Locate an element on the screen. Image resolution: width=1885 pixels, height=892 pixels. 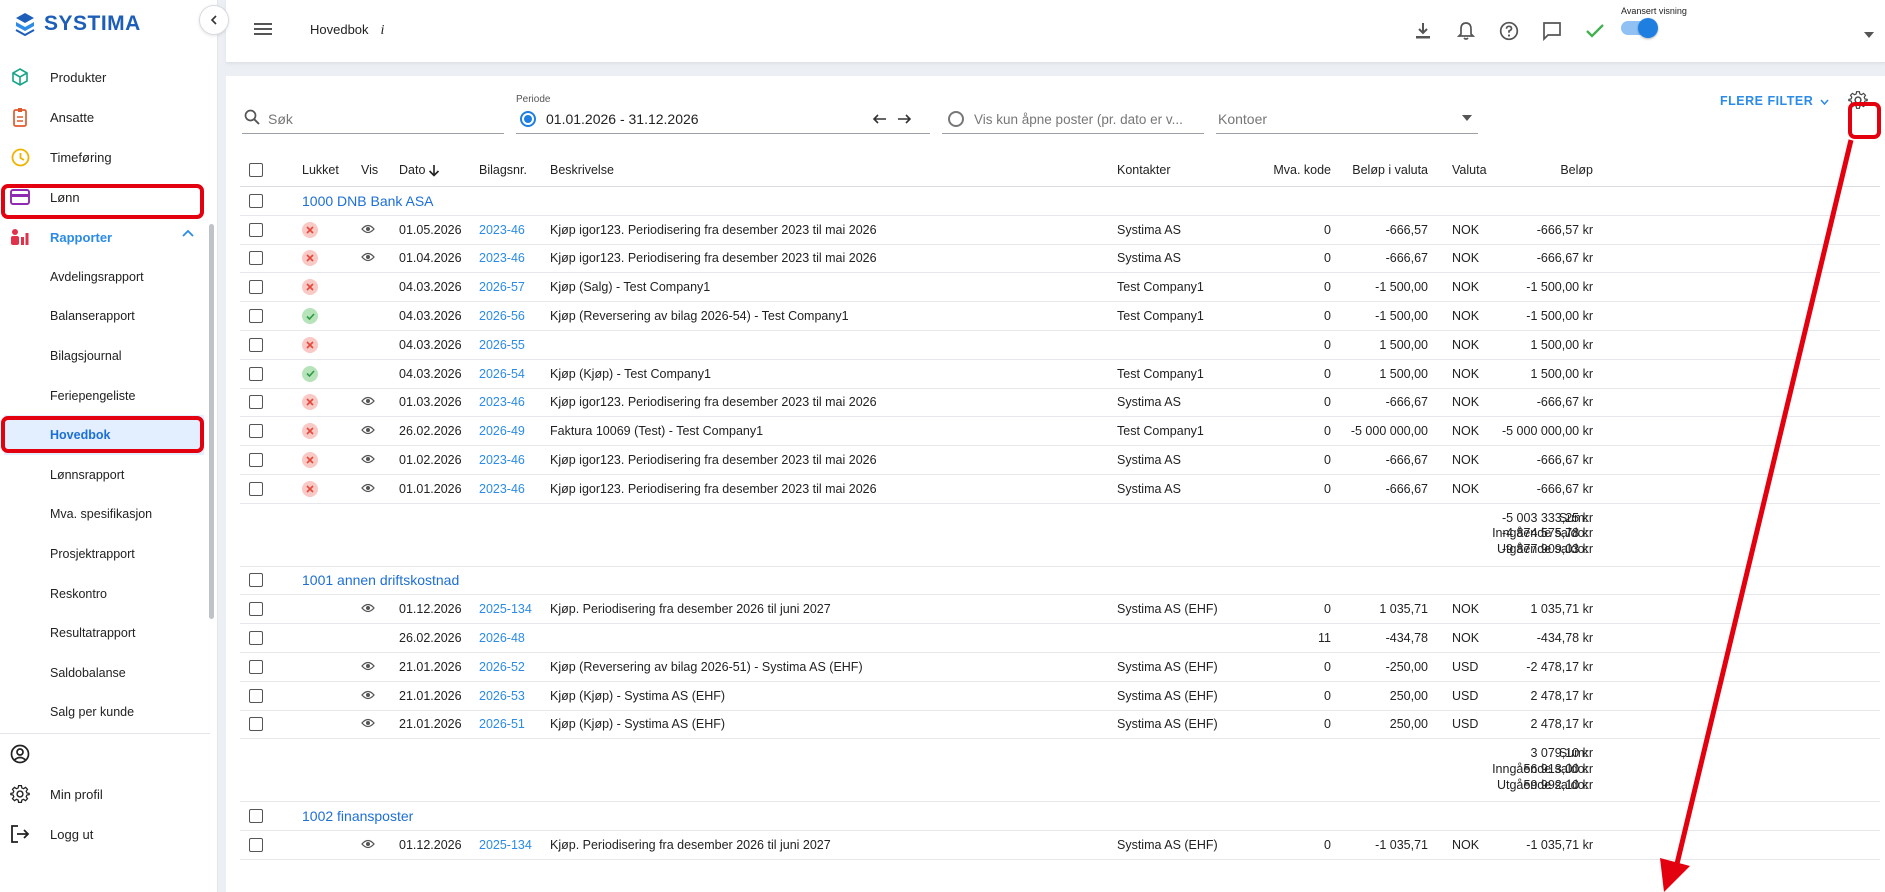
select-all-checkbox is located at coordinates (256, 170).